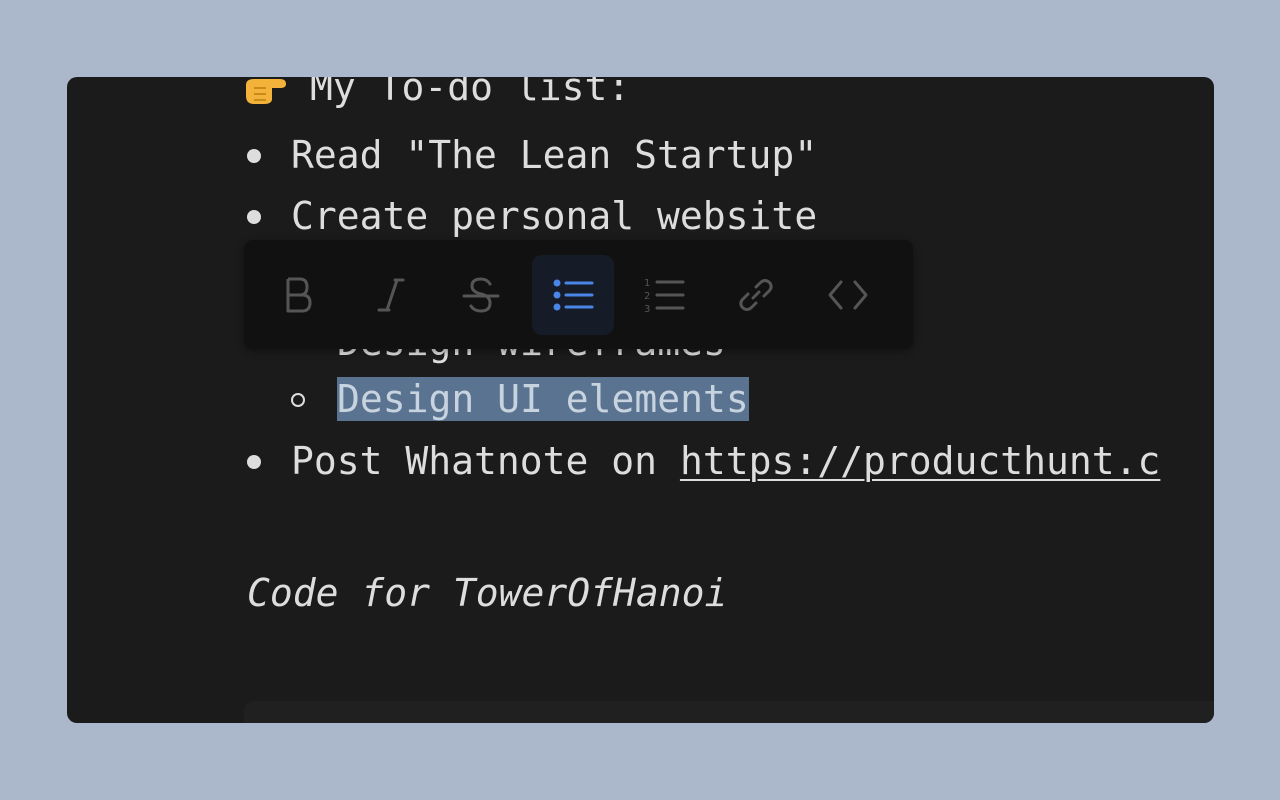 The image size is (1280, 800). I want to click on bullet-list-icon, so click(573, 295).